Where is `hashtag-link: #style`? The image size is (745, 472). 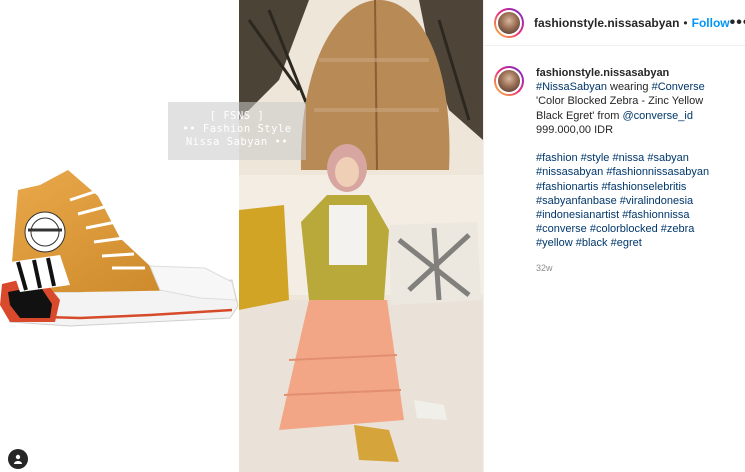
hashtag-link: #style is located at coordinates (595, 158).